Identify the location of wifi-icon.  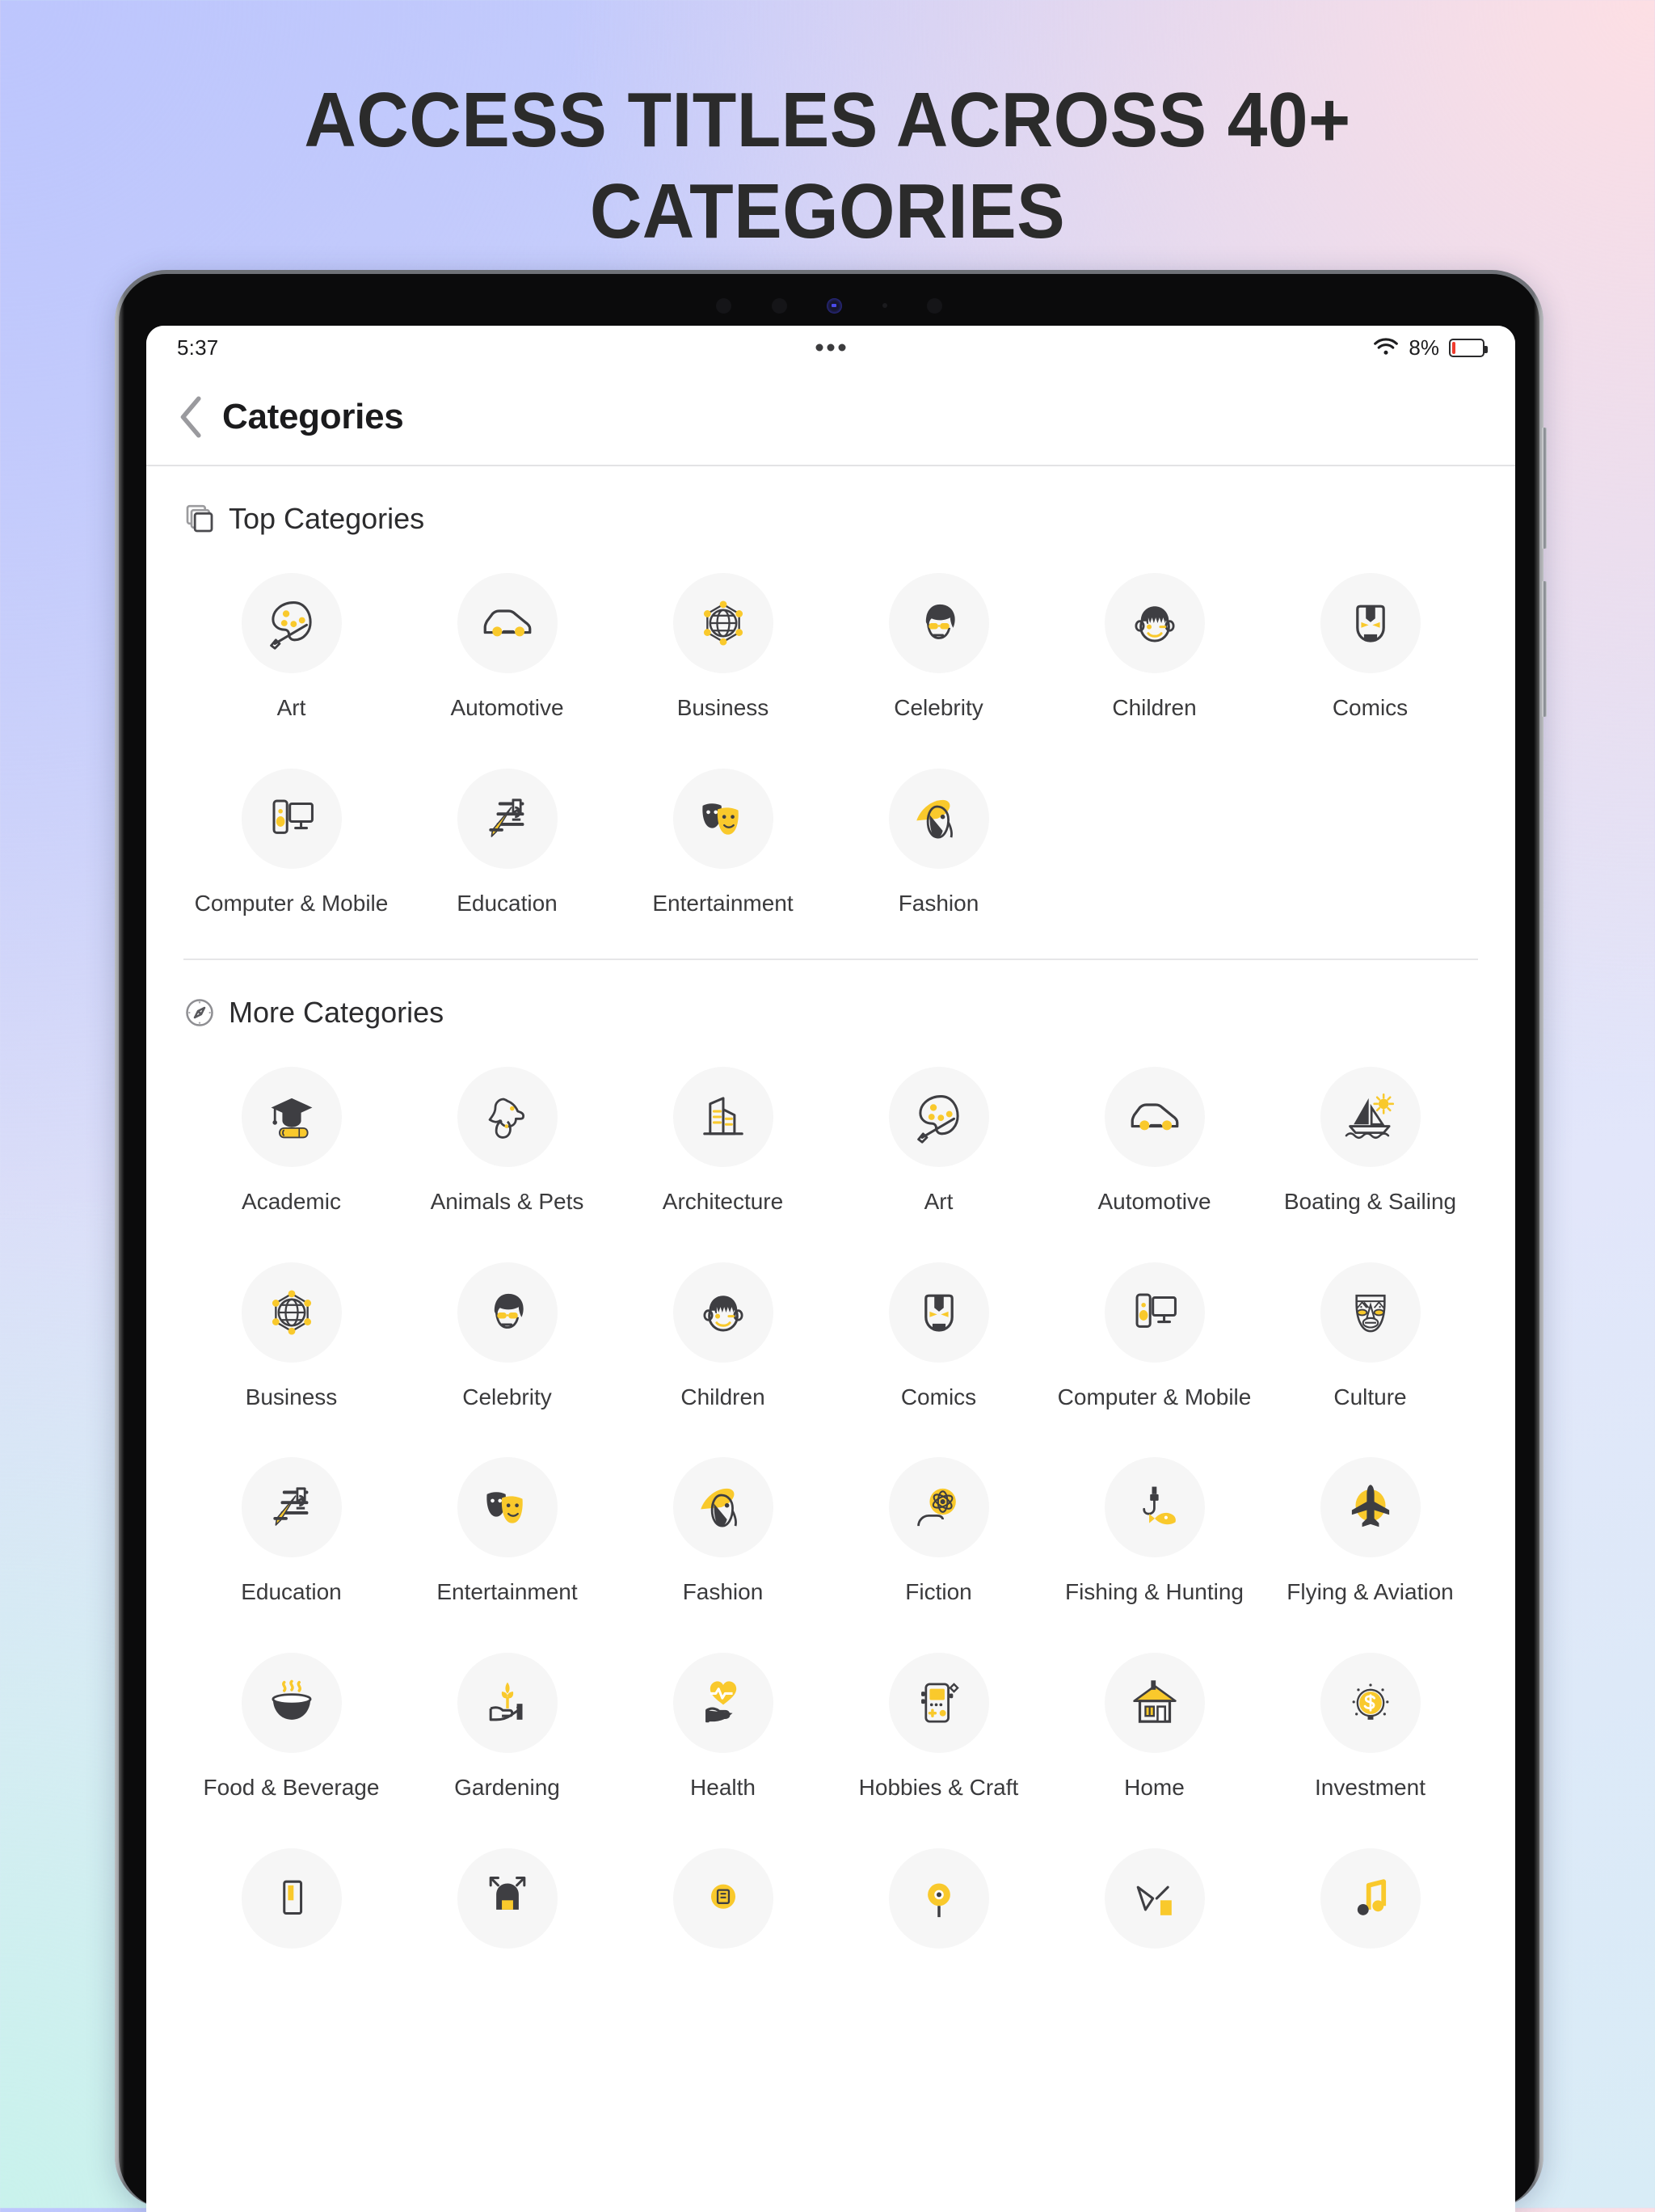
(1386, 346).